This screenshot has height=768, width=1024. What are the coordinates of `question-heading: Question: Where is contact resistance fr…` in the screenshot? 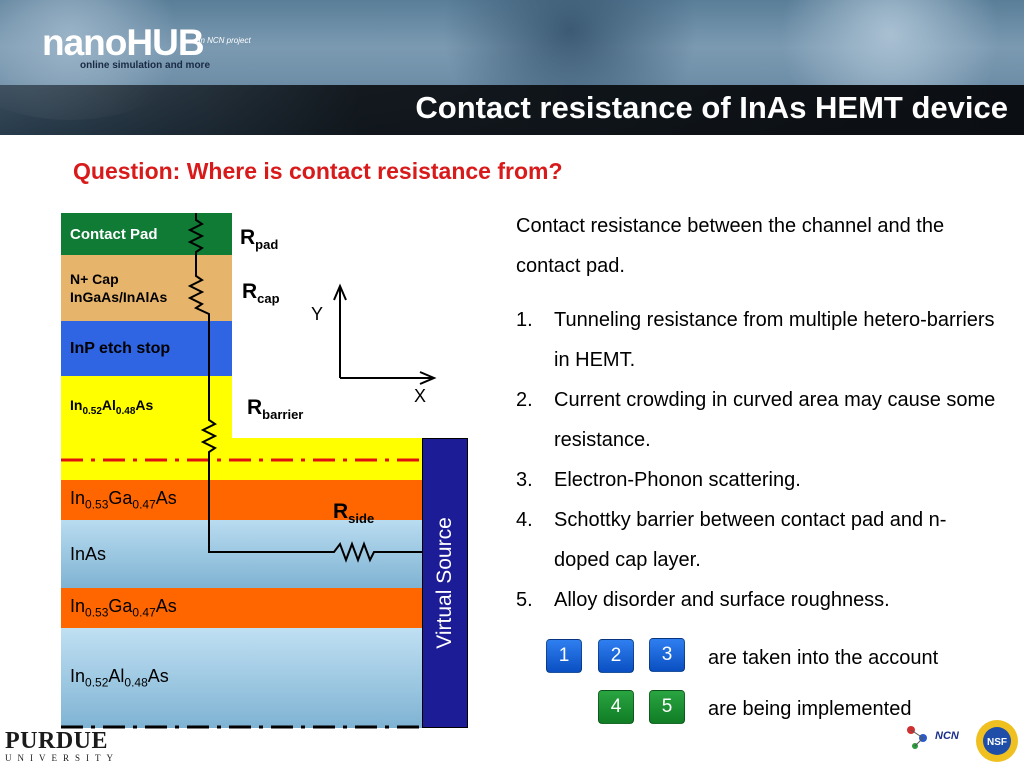 It's located at (318, 171).